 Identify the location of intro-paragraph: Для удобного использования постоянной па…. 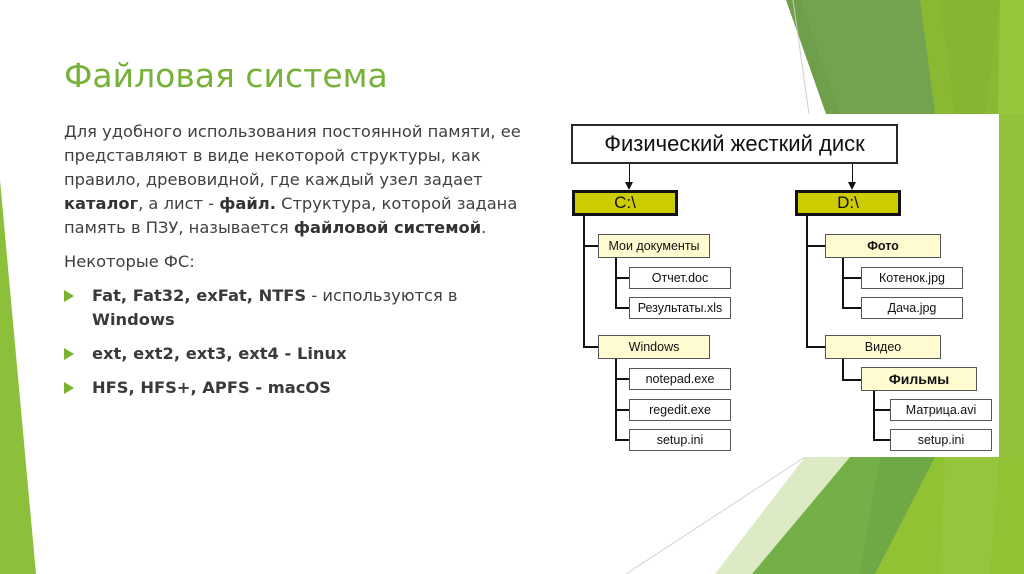
(304, 180).